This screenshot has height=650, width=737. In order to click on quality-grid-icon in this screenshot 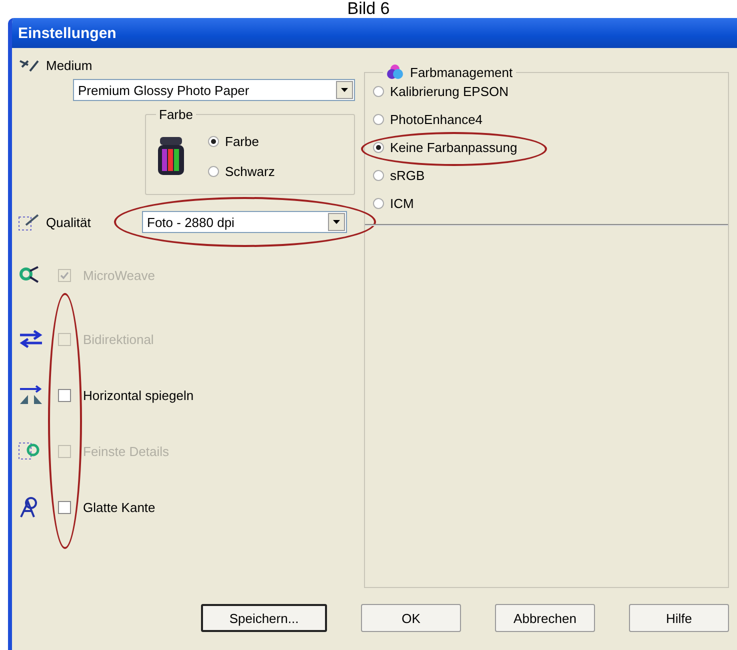, I will do `click(29, 222)`.